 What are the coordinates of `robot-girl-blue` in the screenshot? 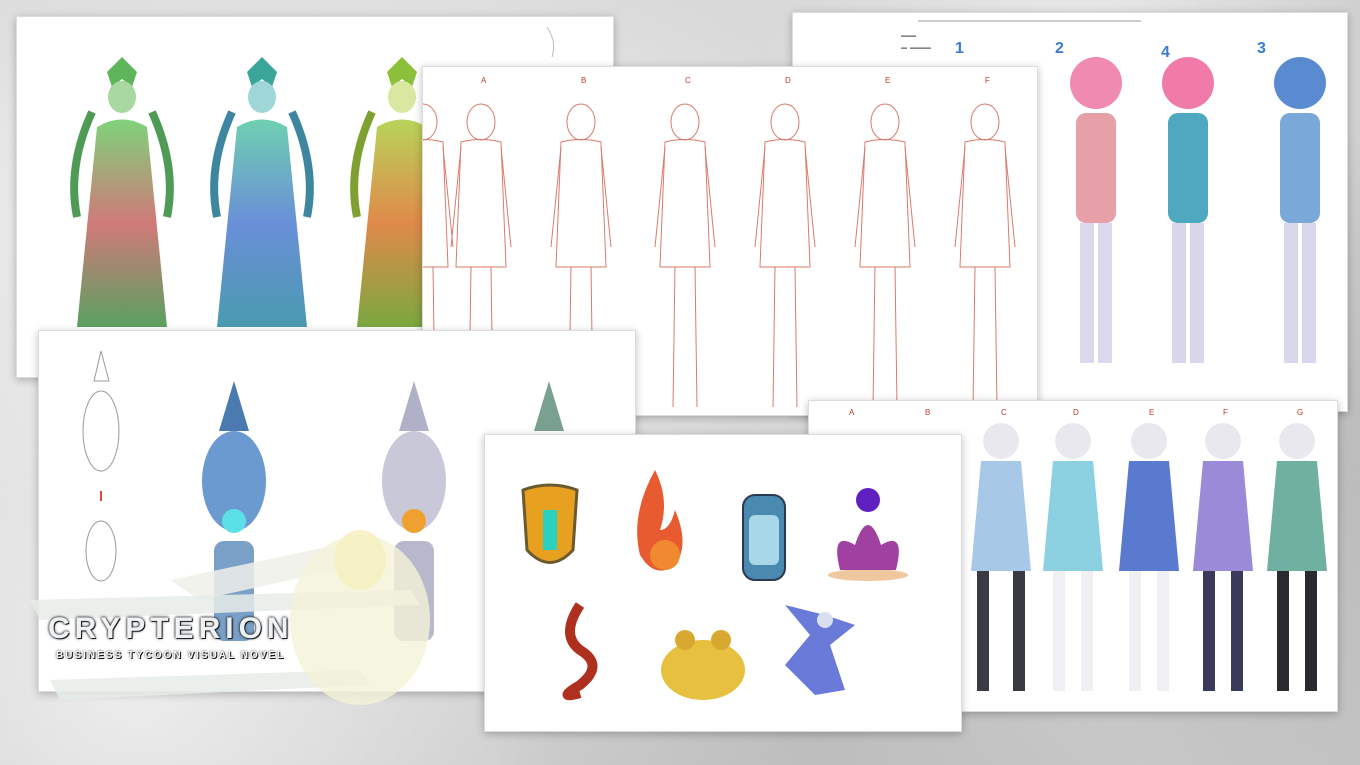 It's located at (1300, 210).